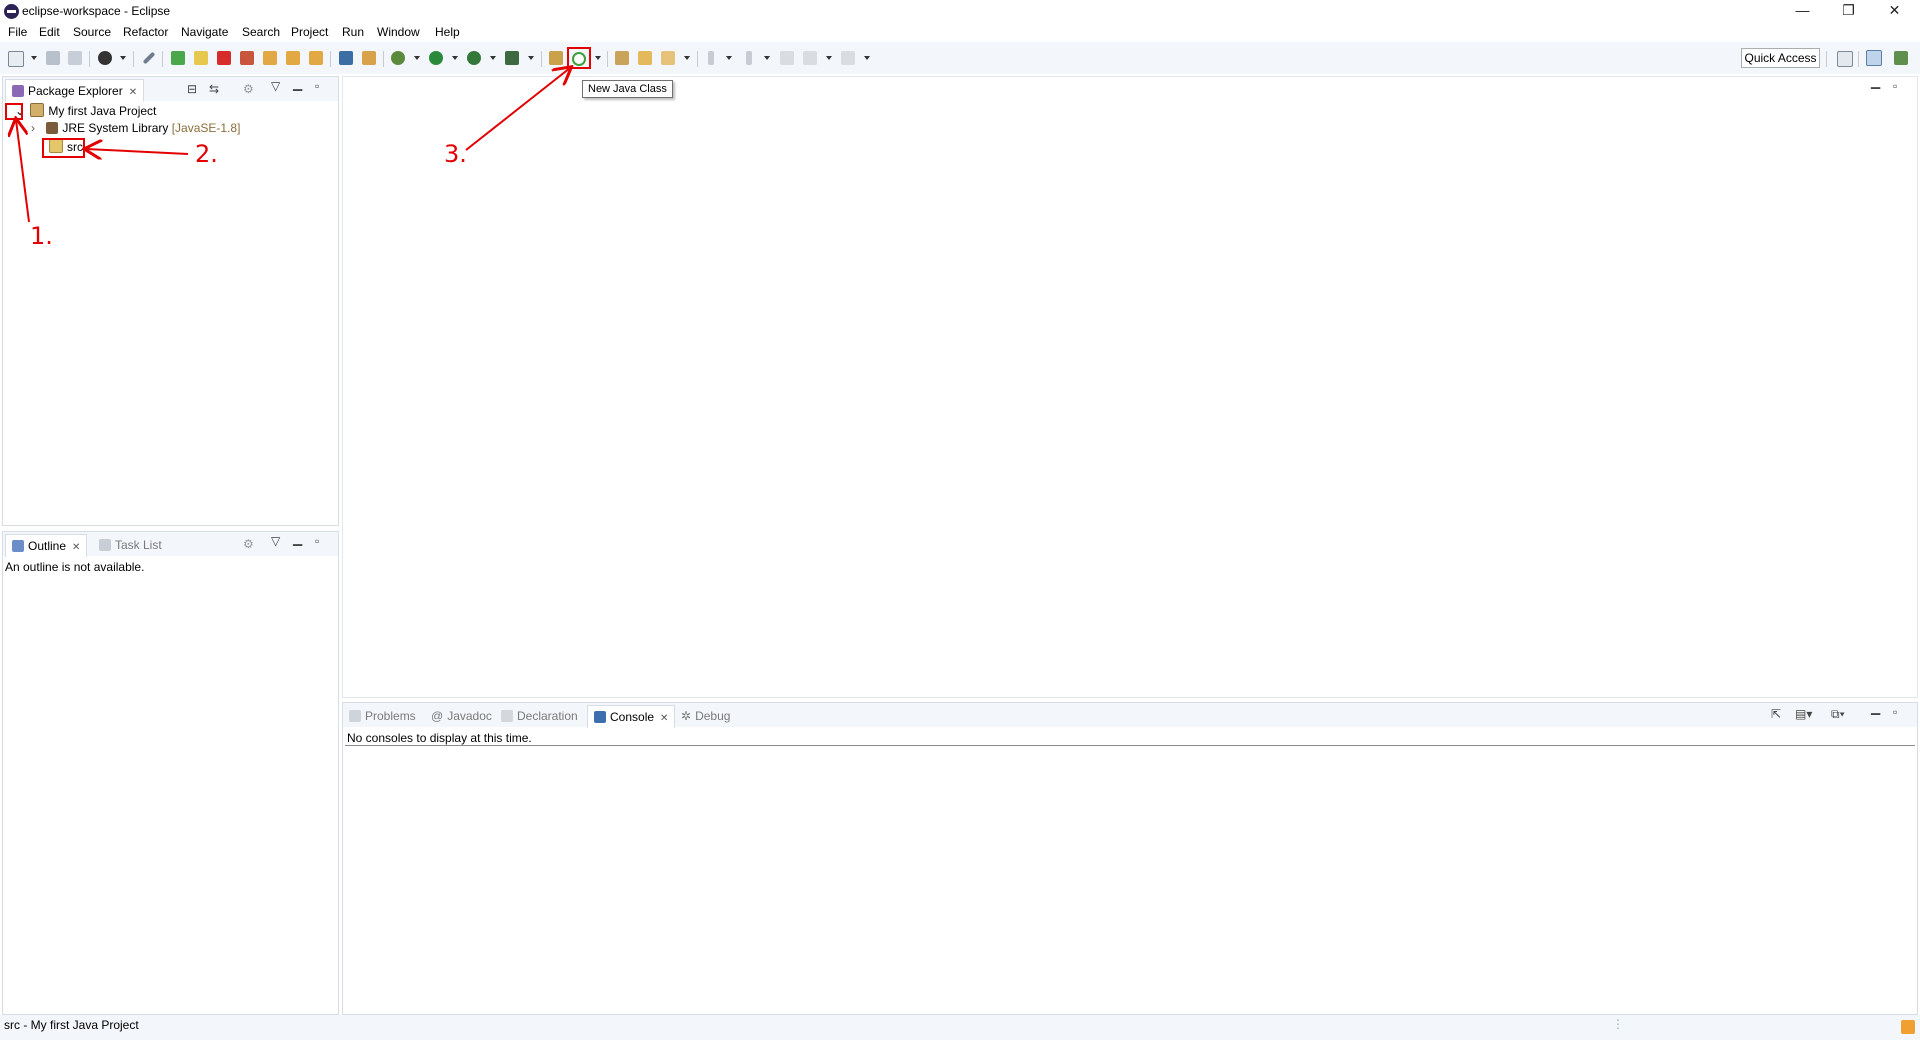  Describe the element at coordinates (455, 154) in the screenshot. I see `annotation-label-3: 3.` at that location.